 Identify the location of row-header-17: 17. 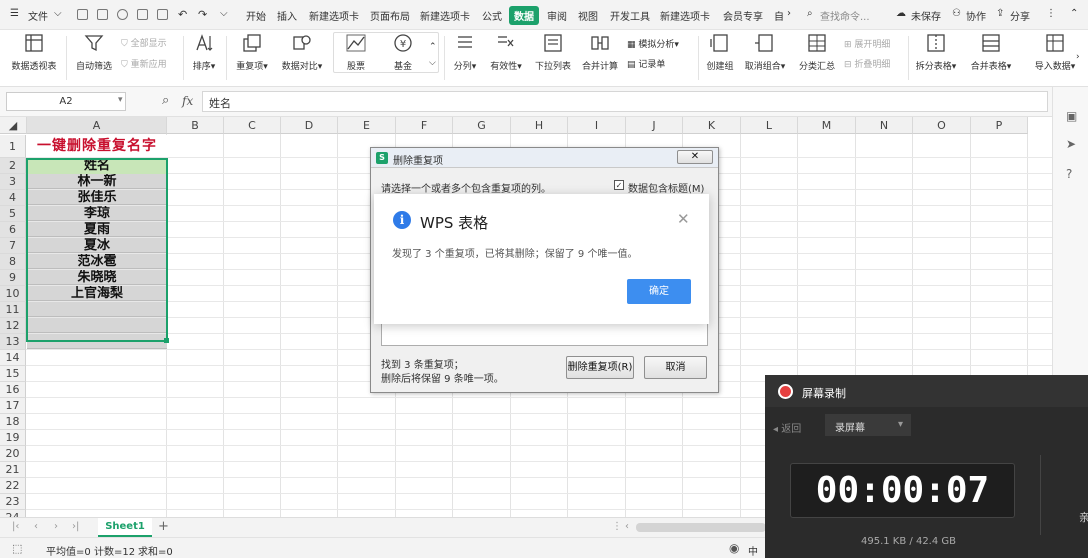
(13, 406).